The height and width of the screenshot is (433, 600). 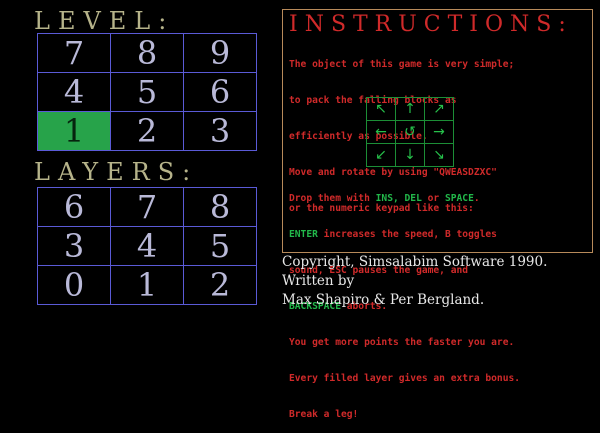 I want to click on copyright-text: Copyright, Simsalabim Software 1990., so click(x=415, y=262).